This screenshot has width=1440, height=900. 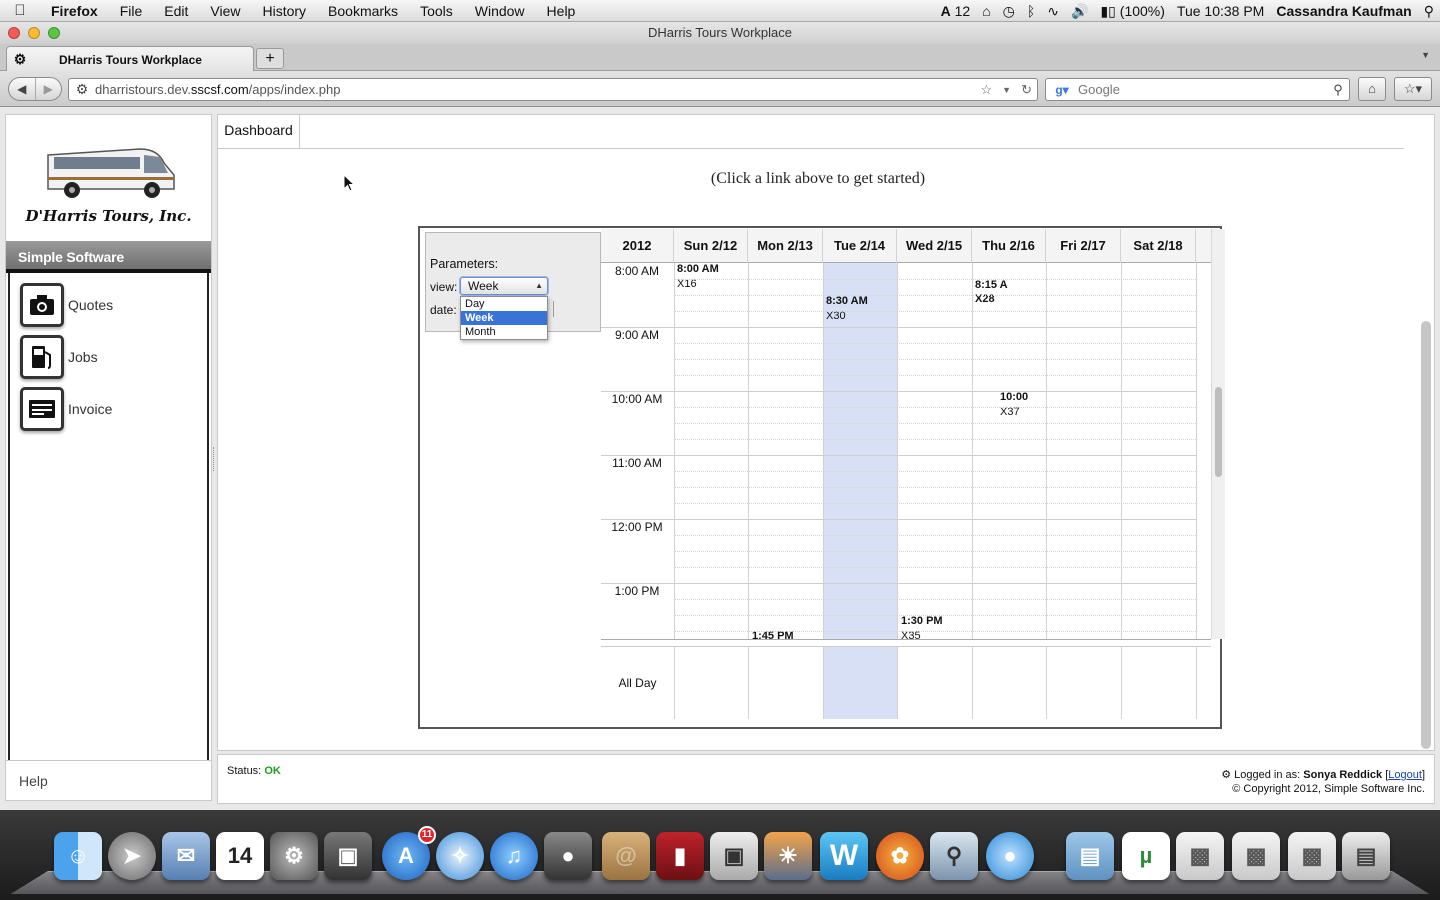 What do you see at coordinates (131, 11) in the screenshot?
I see `menu-file: File` at bounding box center [131, 11].